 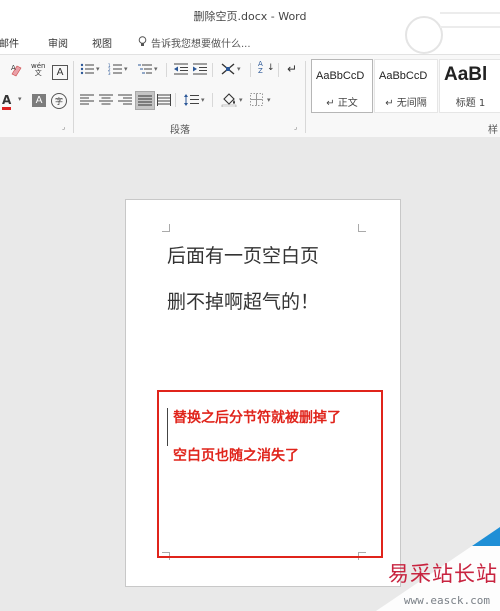 I want to click on enclose-characters-icon: 字, so click(x=59, y=101).